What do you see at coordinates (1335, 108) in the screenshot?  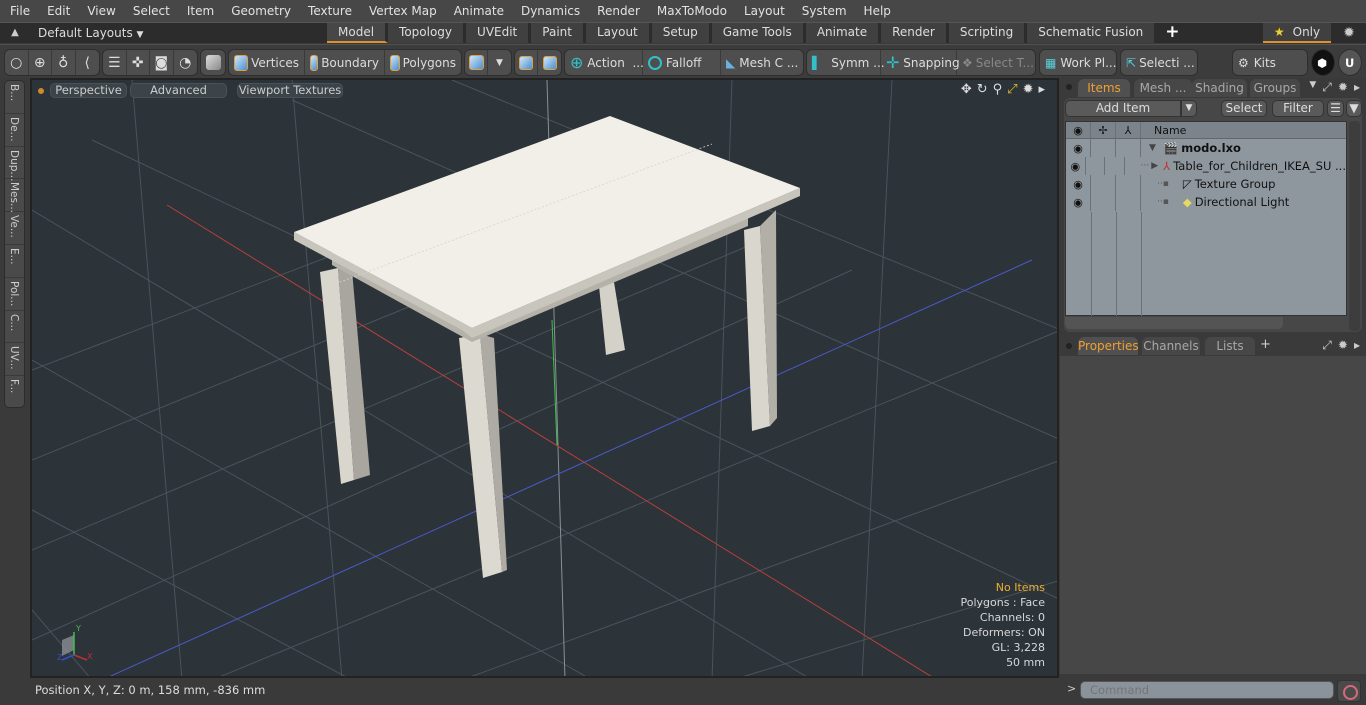 I see `list-options-icon: ☰` at bounding box center [1335, 108].